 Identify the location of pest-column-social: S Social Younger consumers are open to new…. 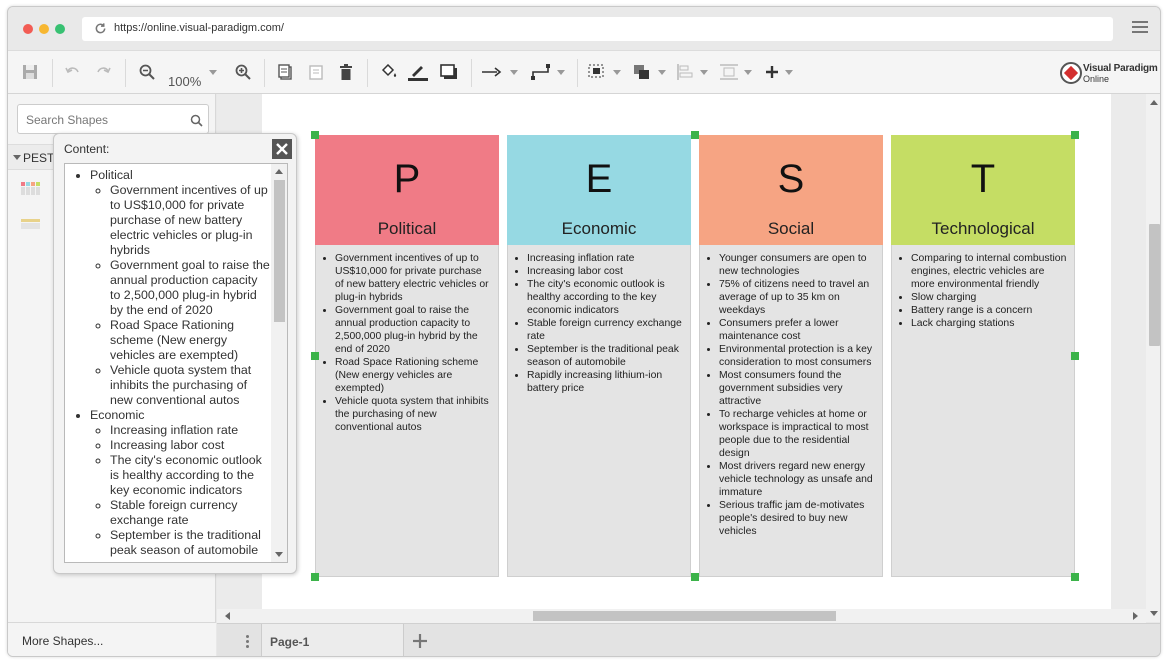
(791, 356).